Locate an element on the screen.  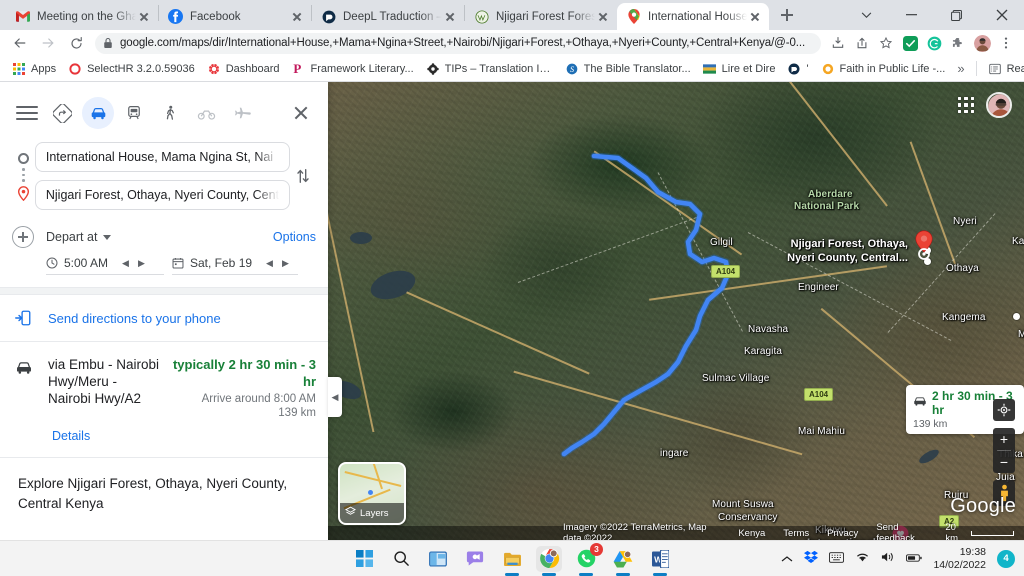
mode-transit is located at coordinates (134, 113).